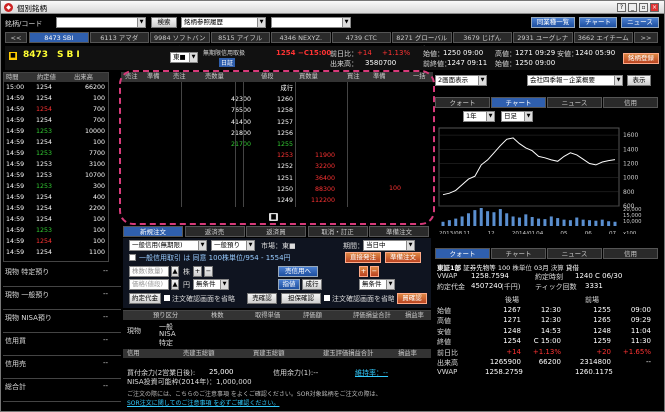  I want to click on tick-row: 14:59 1253 7700, so click(56, 154).